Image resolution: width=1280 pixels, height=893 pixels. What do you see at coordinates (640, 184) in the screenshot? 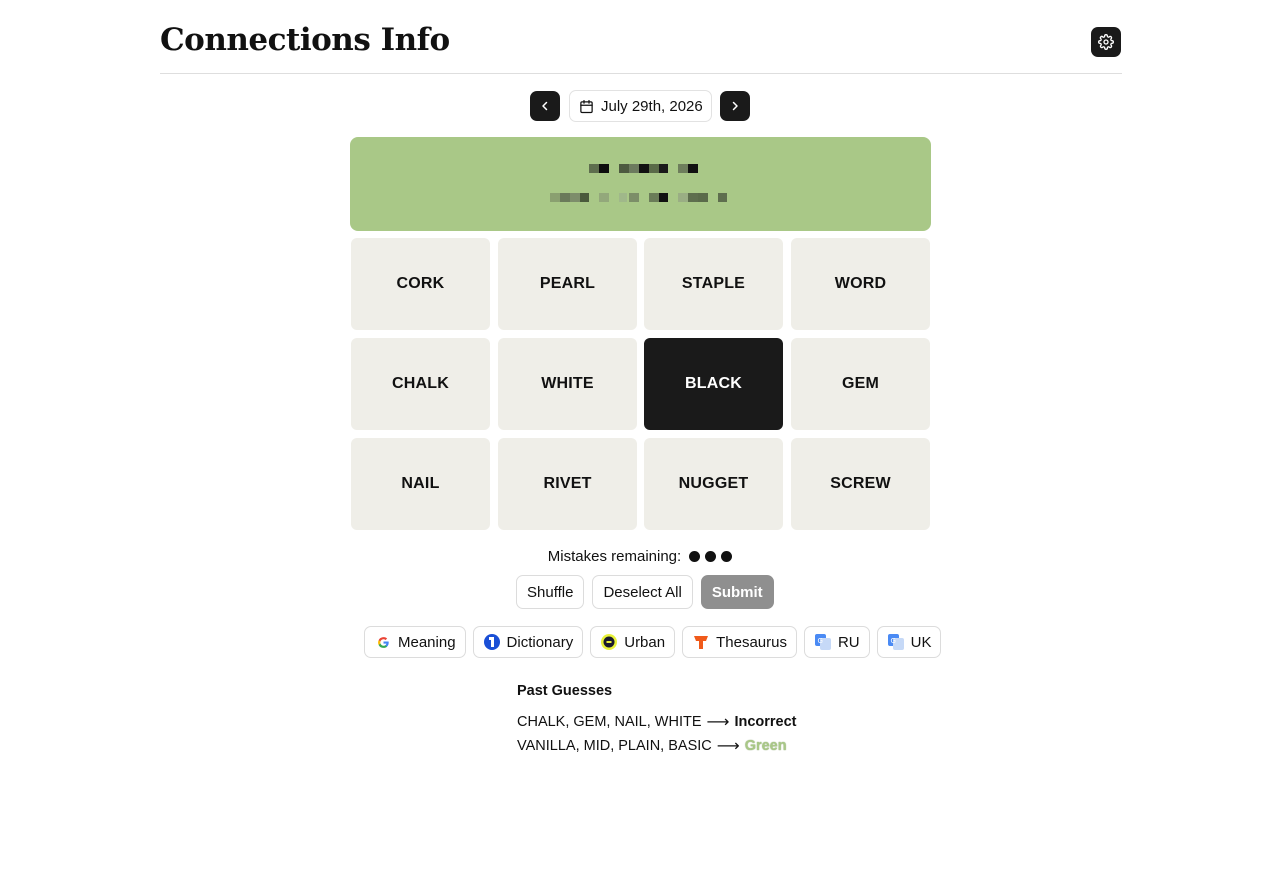
I see `solved-group-green` at bounding box center [640, 184].